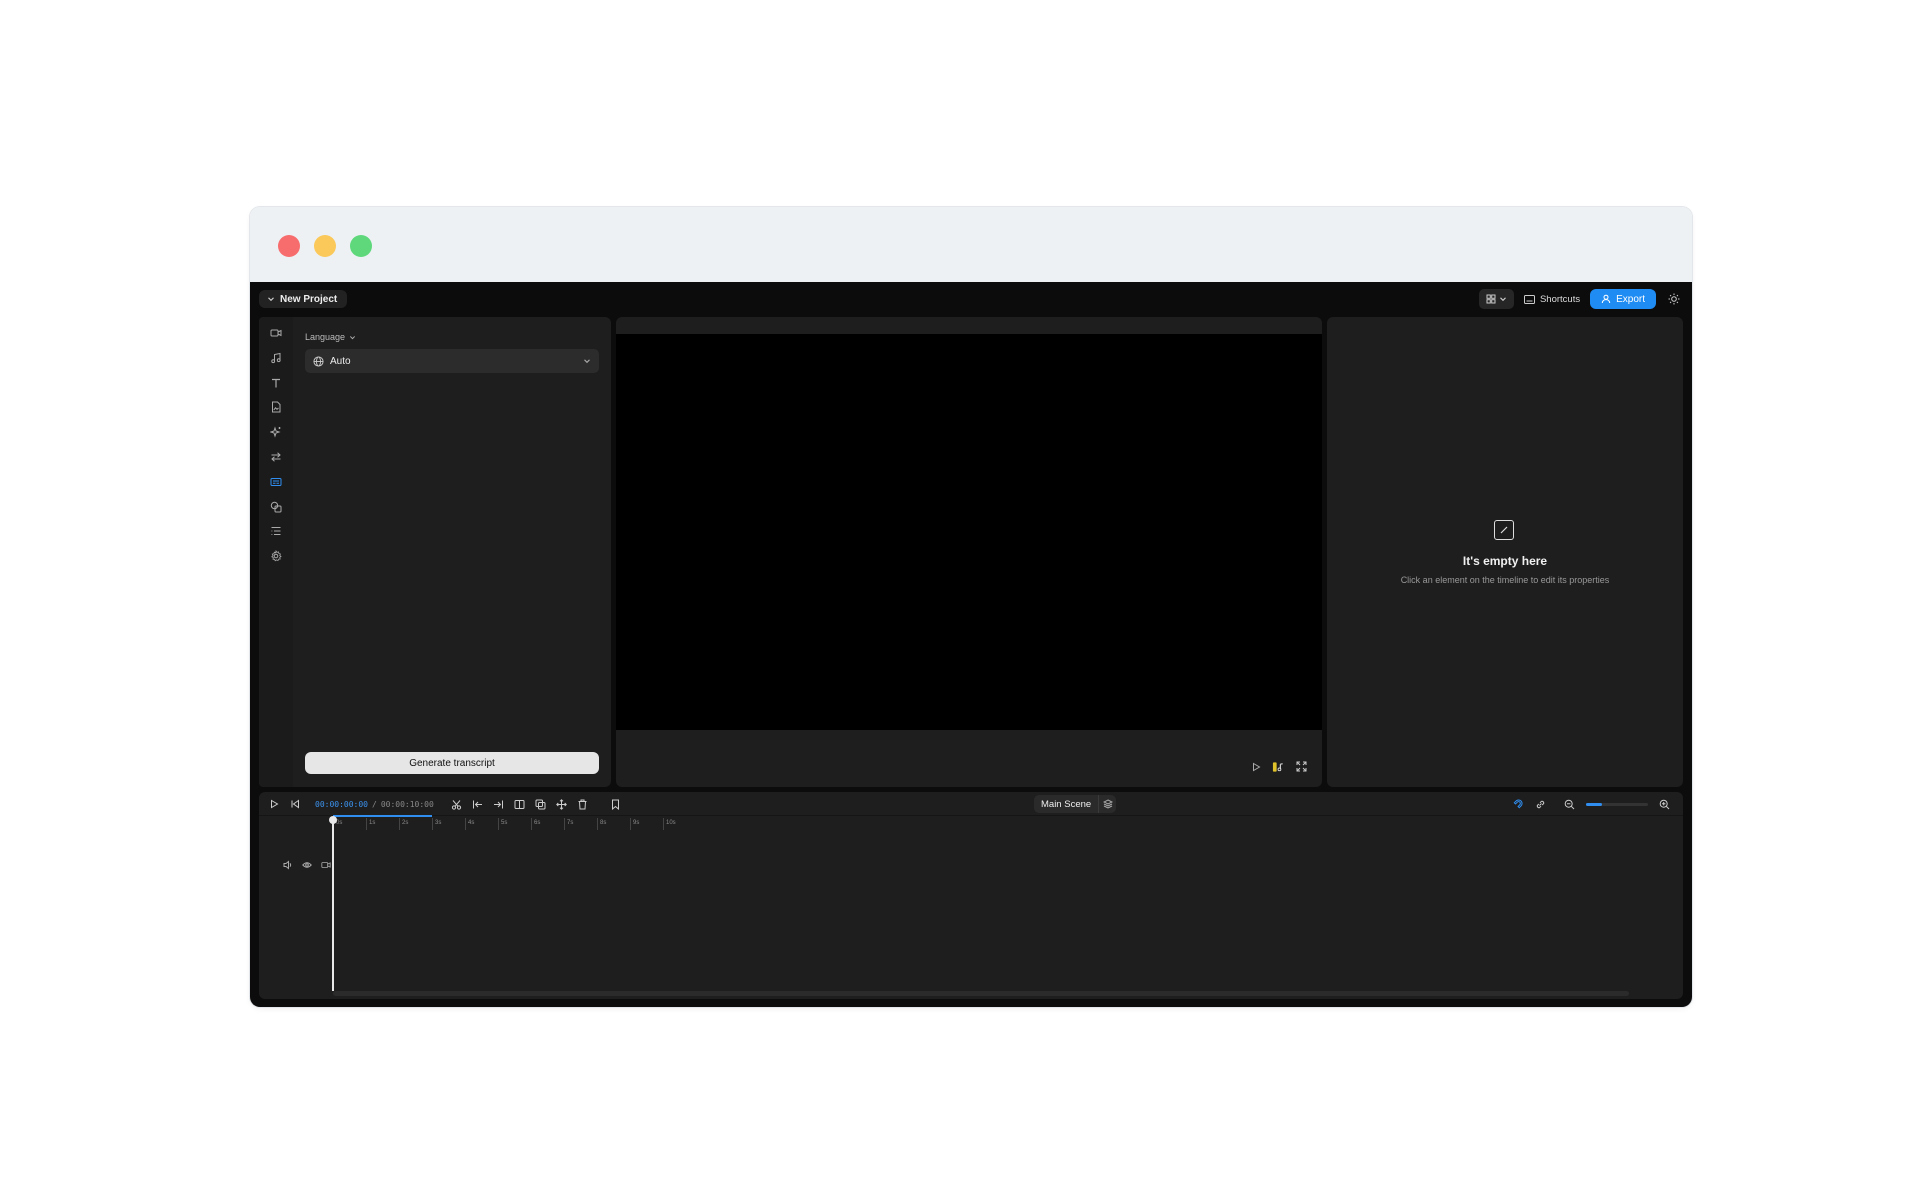 Image resolution: width=1920 pixels, height=1200 pixels. I want to click on ruler-tick: 3s, so click(436, 824).